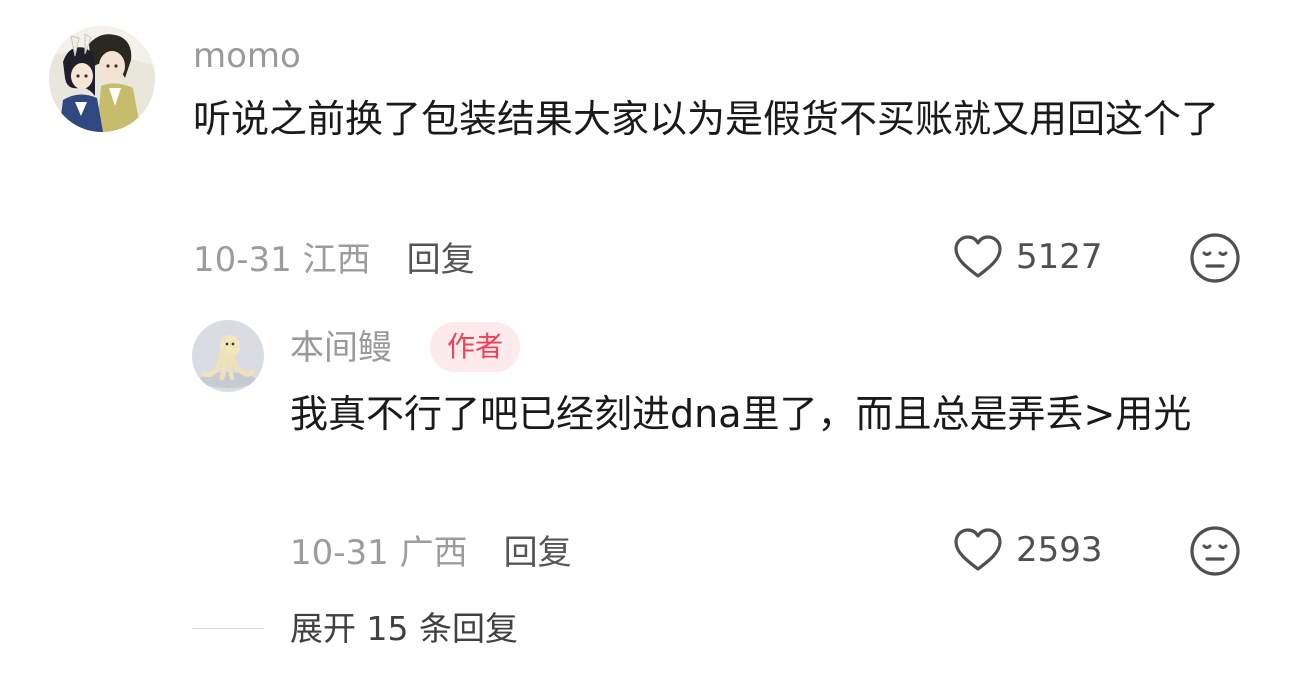  I want to click on cream-figure-avatar-icon, so click(228, 356).